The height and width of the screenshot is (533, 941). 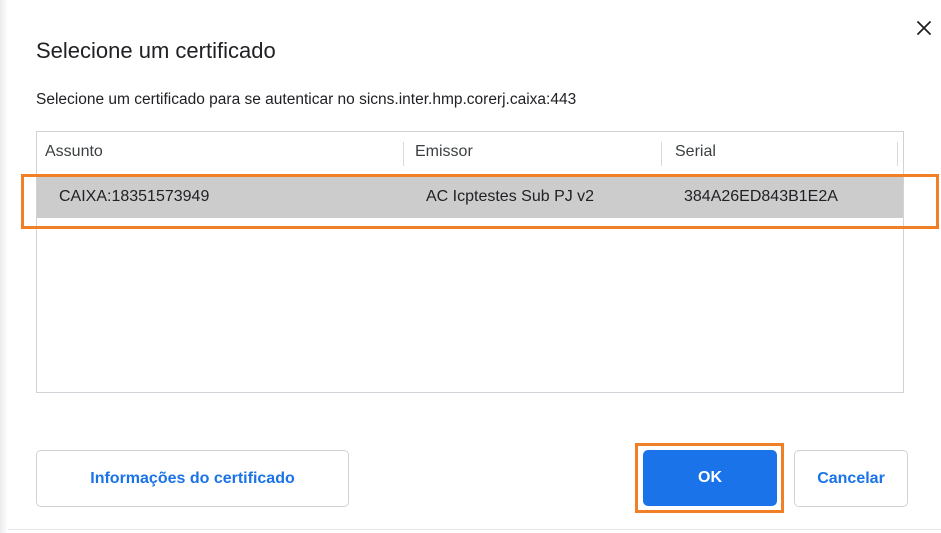 I want to click on cell-issuer: AC Icptestes Sub PJ v2, so click(x=510, y=196).